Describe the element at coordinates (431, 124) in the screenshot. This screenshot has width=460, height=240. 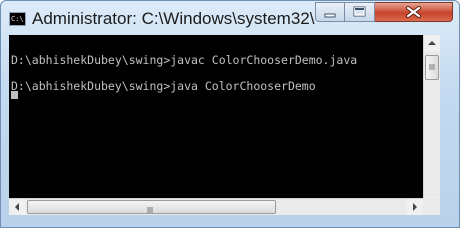
I see `vertical-scrollbar` at that location.